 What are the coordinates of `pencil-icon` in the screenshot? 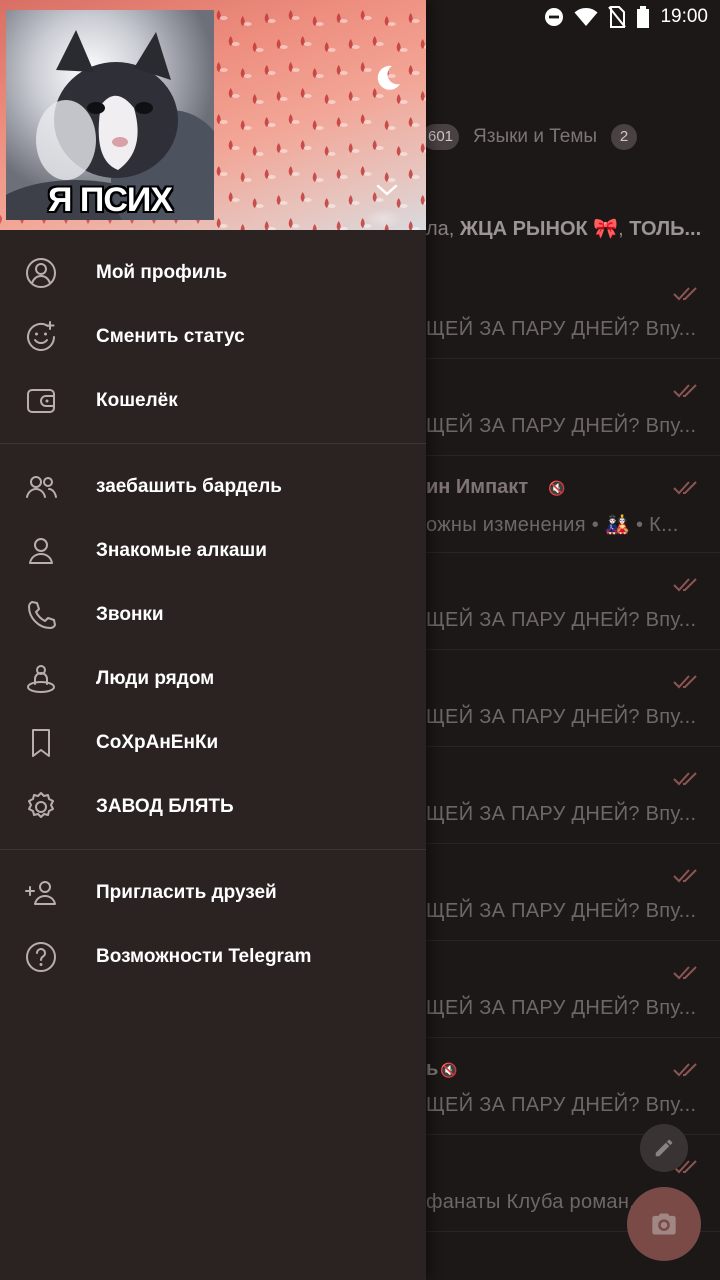 It's located at (664, 1148).